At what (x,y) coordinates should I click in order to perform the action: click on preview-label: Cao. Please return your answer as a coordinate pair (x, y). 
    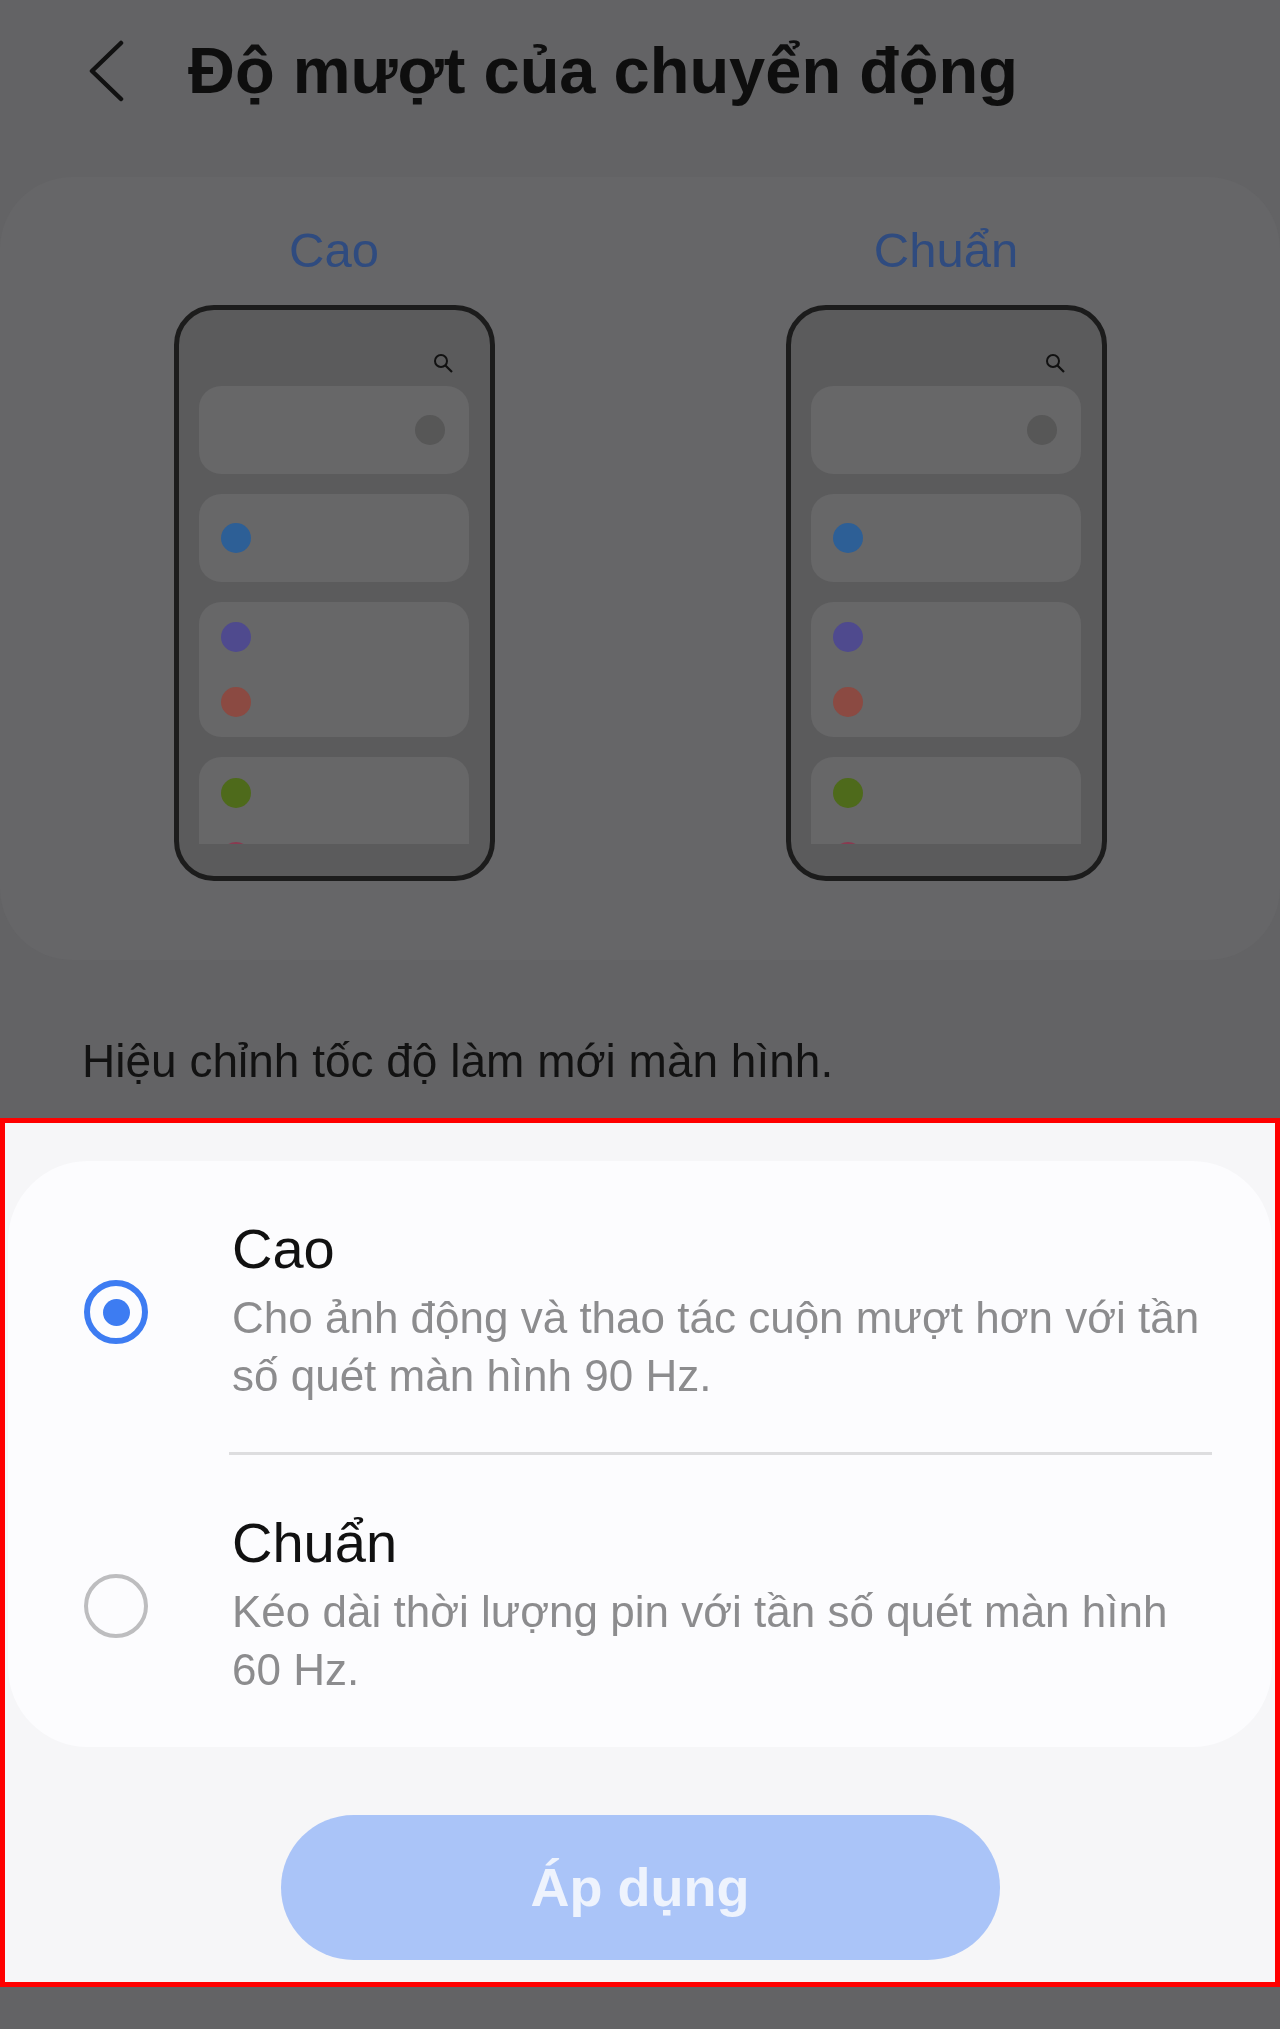
    Looking at the image, I should click on (334, 250).